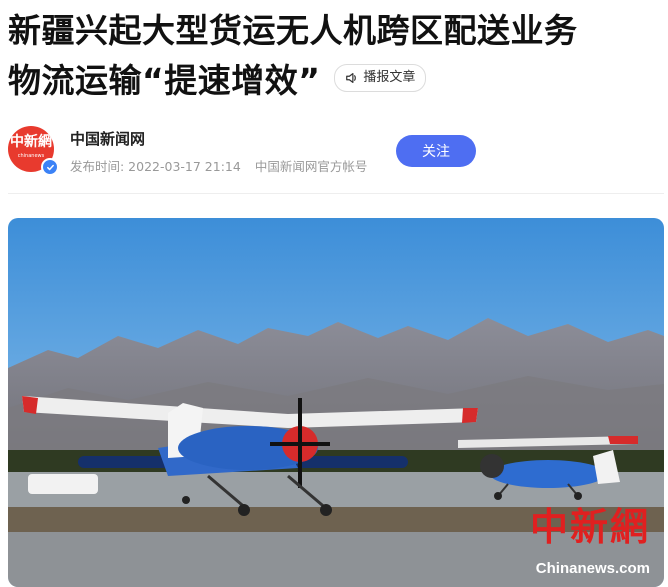  What do you see at coordinates (389, 77) in the screenshot?
I see `listen-article-label: 播报文章` at bounding box center [389, 77].